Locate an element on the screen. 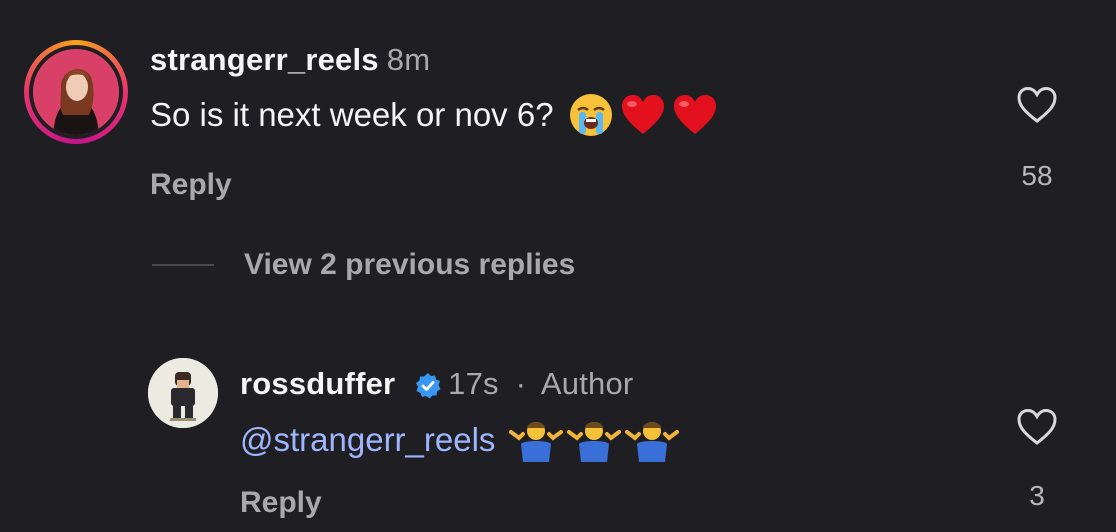 This screenshot has height=532, width=1116. thread-divider is located at coordinates (183, 265).